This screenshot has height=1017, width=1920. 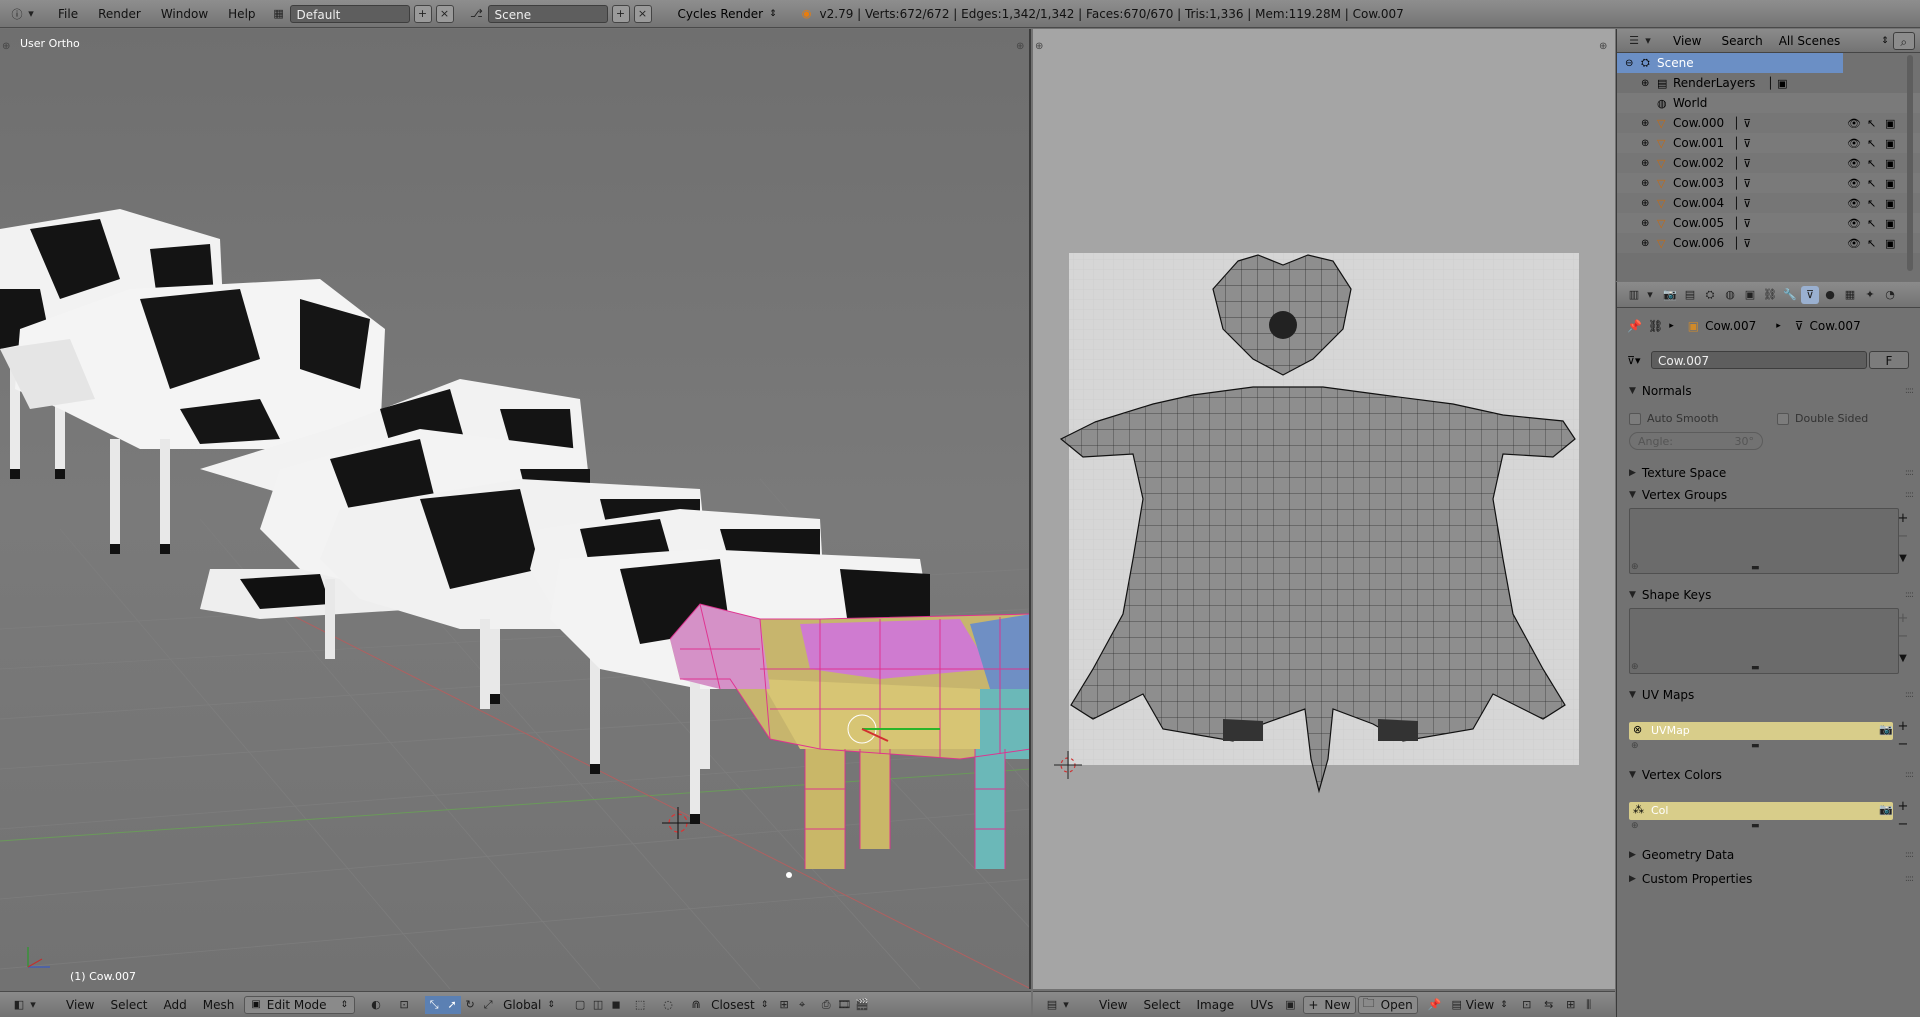 I want to click on scene-icon: ⎇, so click(x=477, y=14).